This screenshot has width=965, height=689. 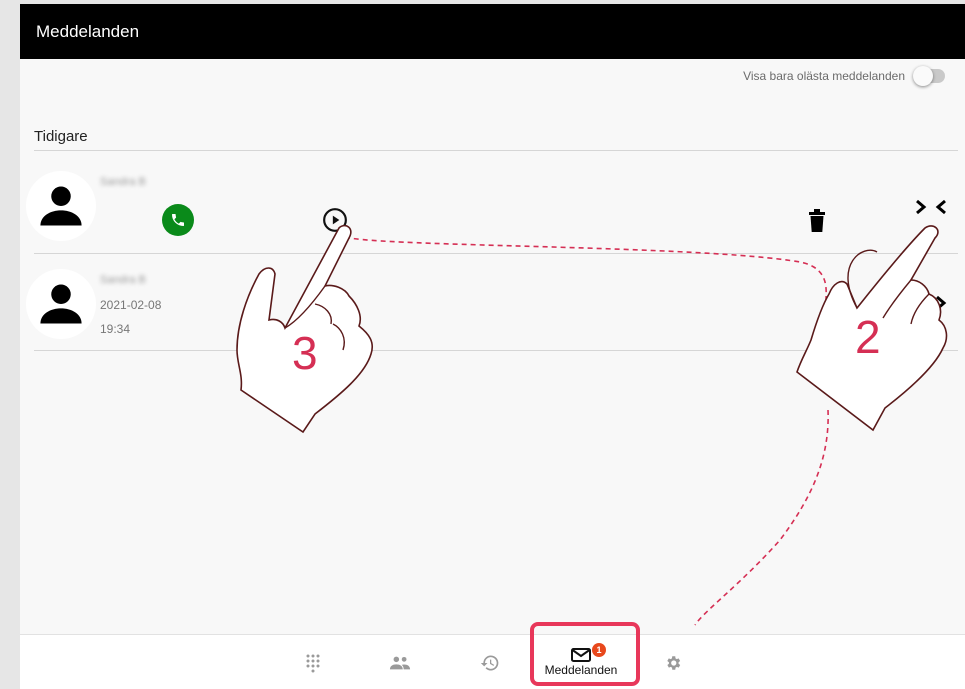 I want to click on nav-settings, so click(x=673, y=662).